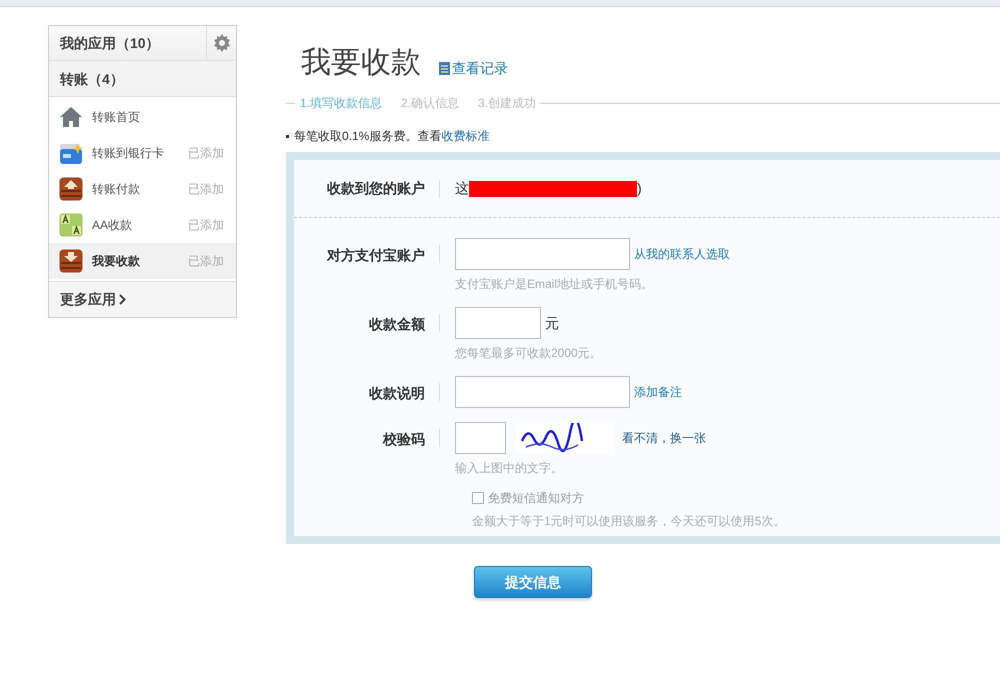 The width and height of the screenshot is (1000, 676). I want to click on account-value-end: ), so click(639, 188).